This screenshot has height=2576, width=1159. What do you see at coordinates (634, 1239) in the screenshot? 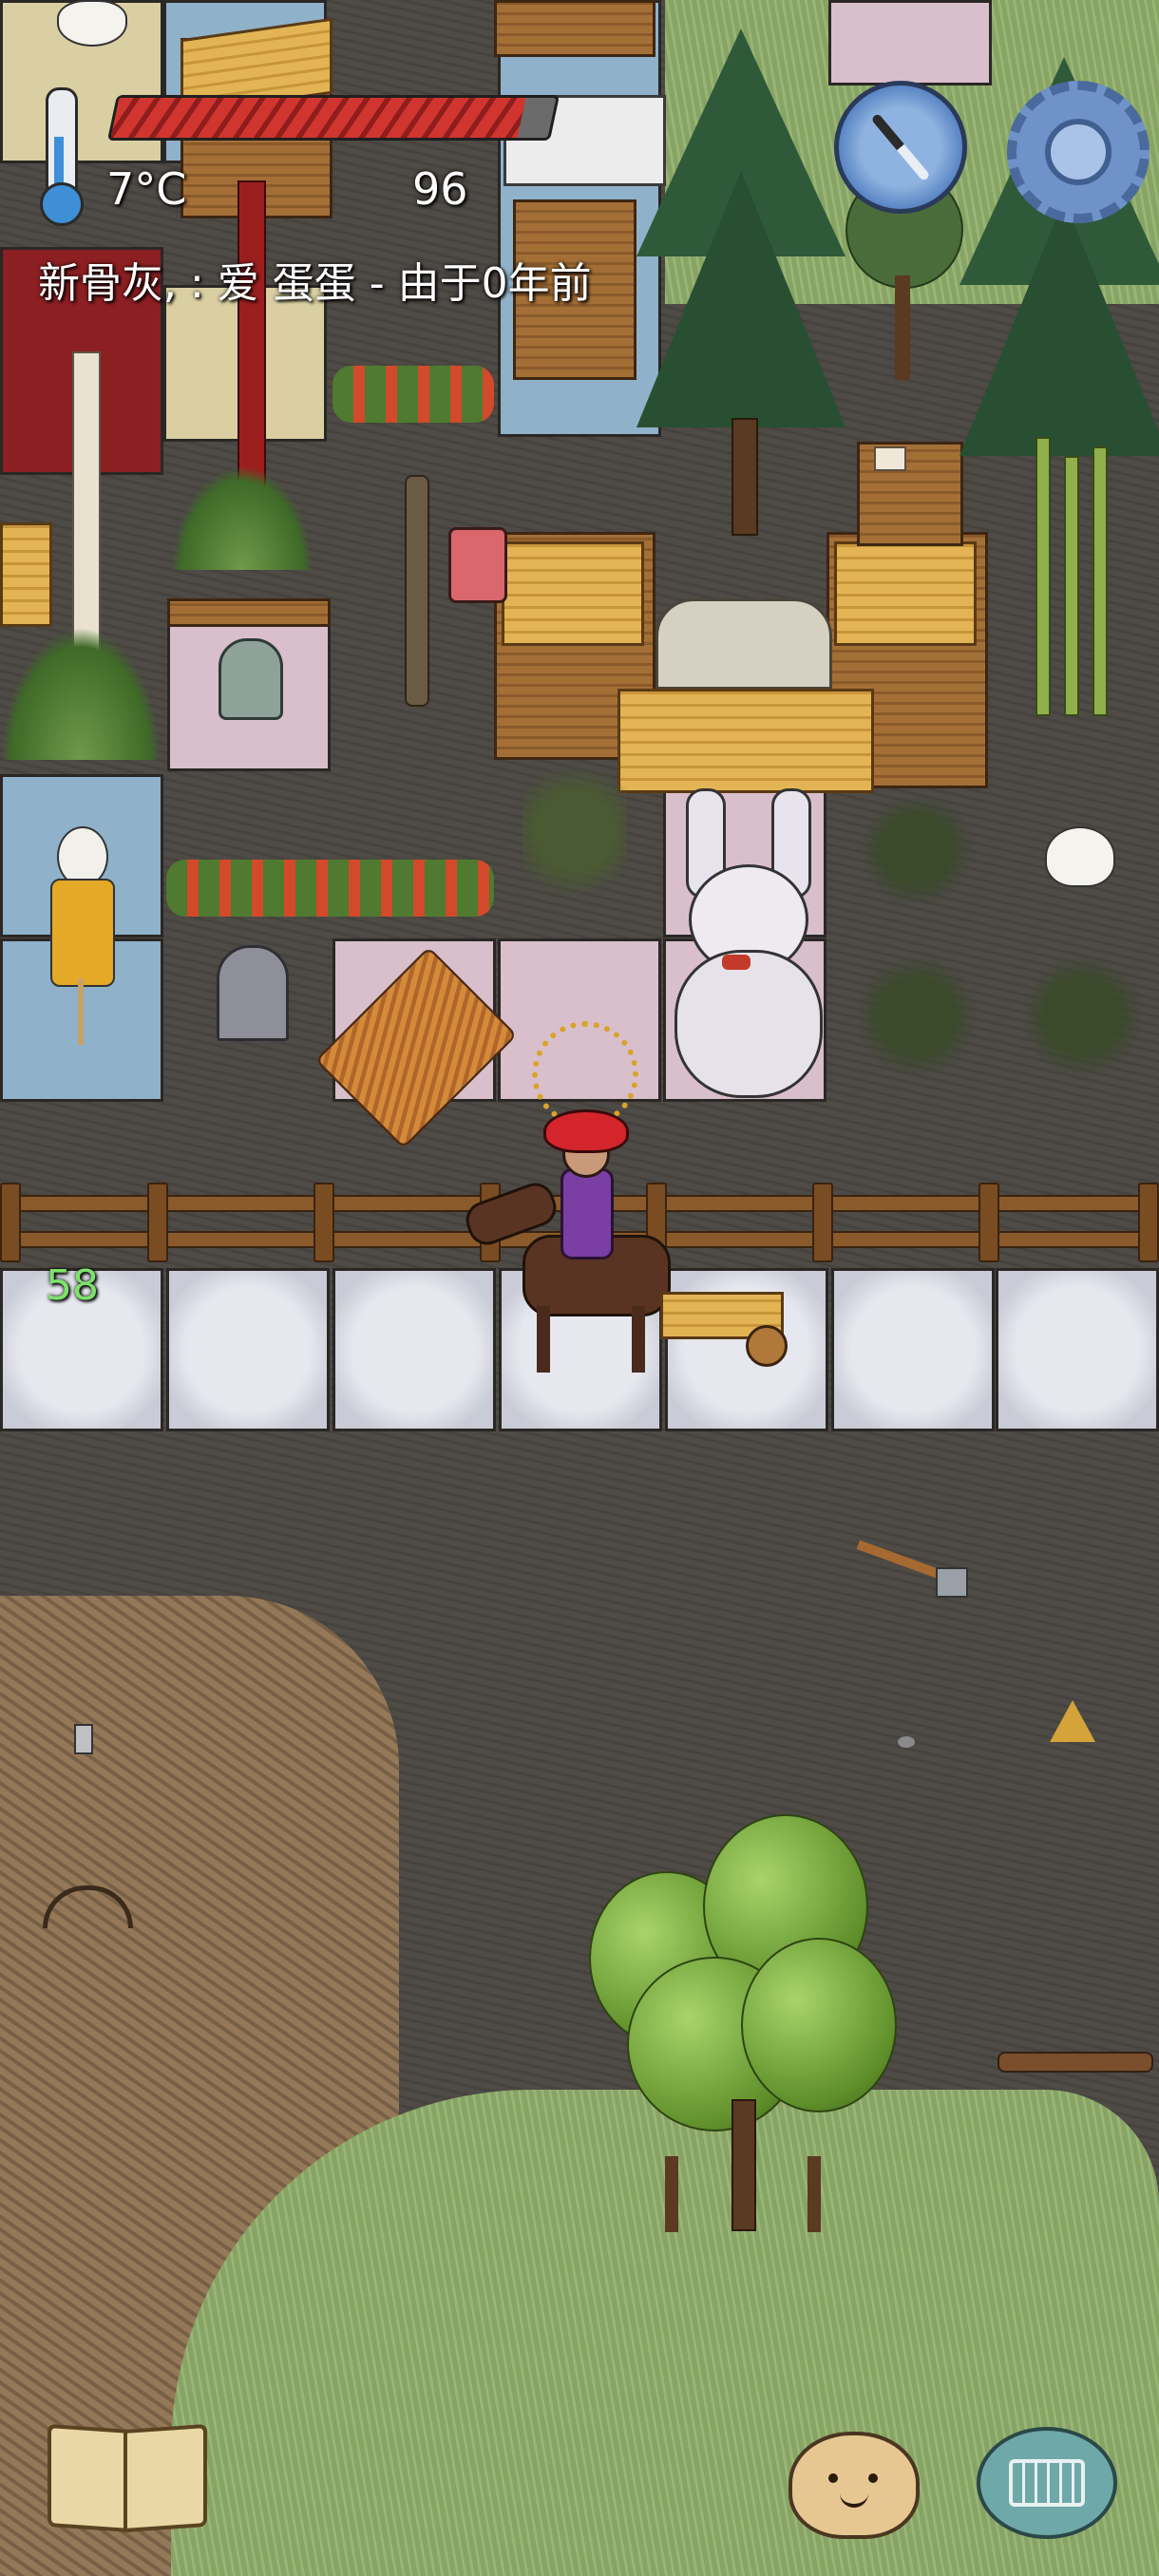
I see `player-on-horse` at bounding box center [634, 1239].